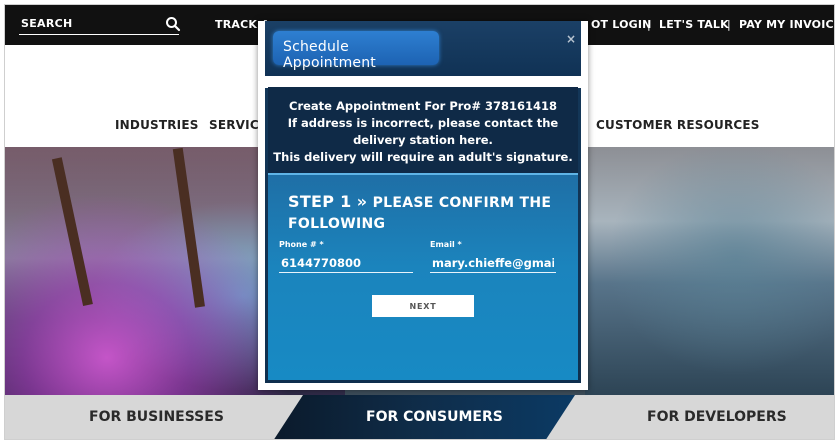 The width and height of the screenshot is (839, 444). I want to click on email-label: Email *, so click(446, 244).